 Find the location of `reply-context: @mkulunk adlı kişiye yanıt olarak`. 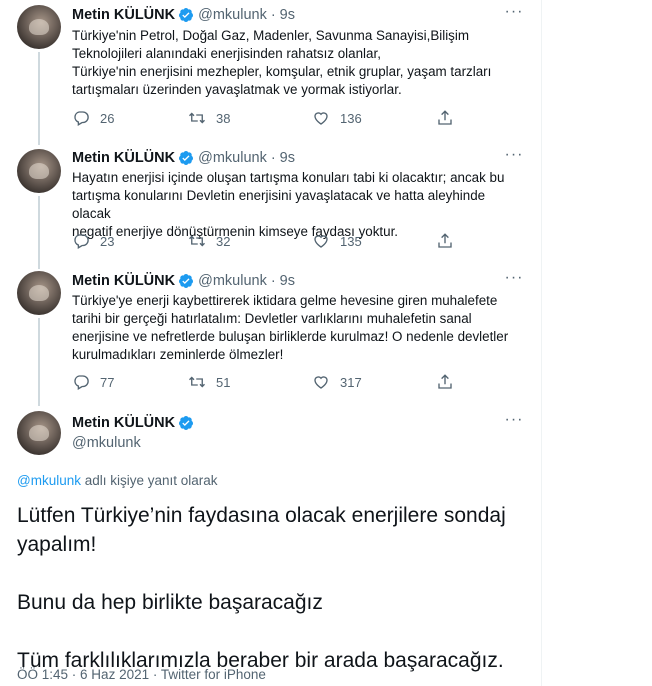

reply-context: @mkulunk adlı kişiye yanıt olarak is located at coordinates (117, 480).